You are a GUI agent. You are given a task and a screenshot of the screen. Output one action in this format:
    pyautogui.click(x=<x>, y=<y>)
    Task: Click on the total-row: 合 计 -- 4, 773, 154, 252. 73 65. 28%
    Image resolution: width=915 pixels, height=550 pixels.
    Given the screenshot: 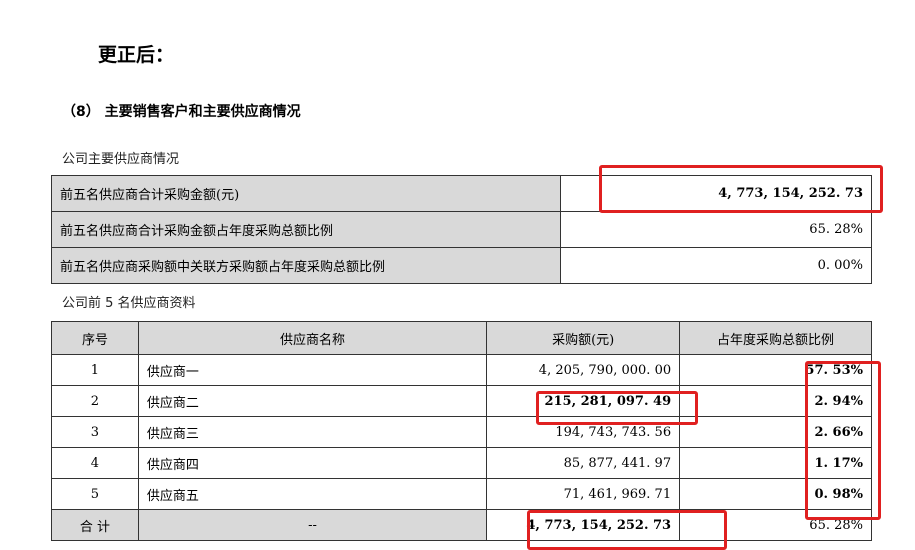 What is the action you would take?
    pyautogui.click(x=461, y=525)
    